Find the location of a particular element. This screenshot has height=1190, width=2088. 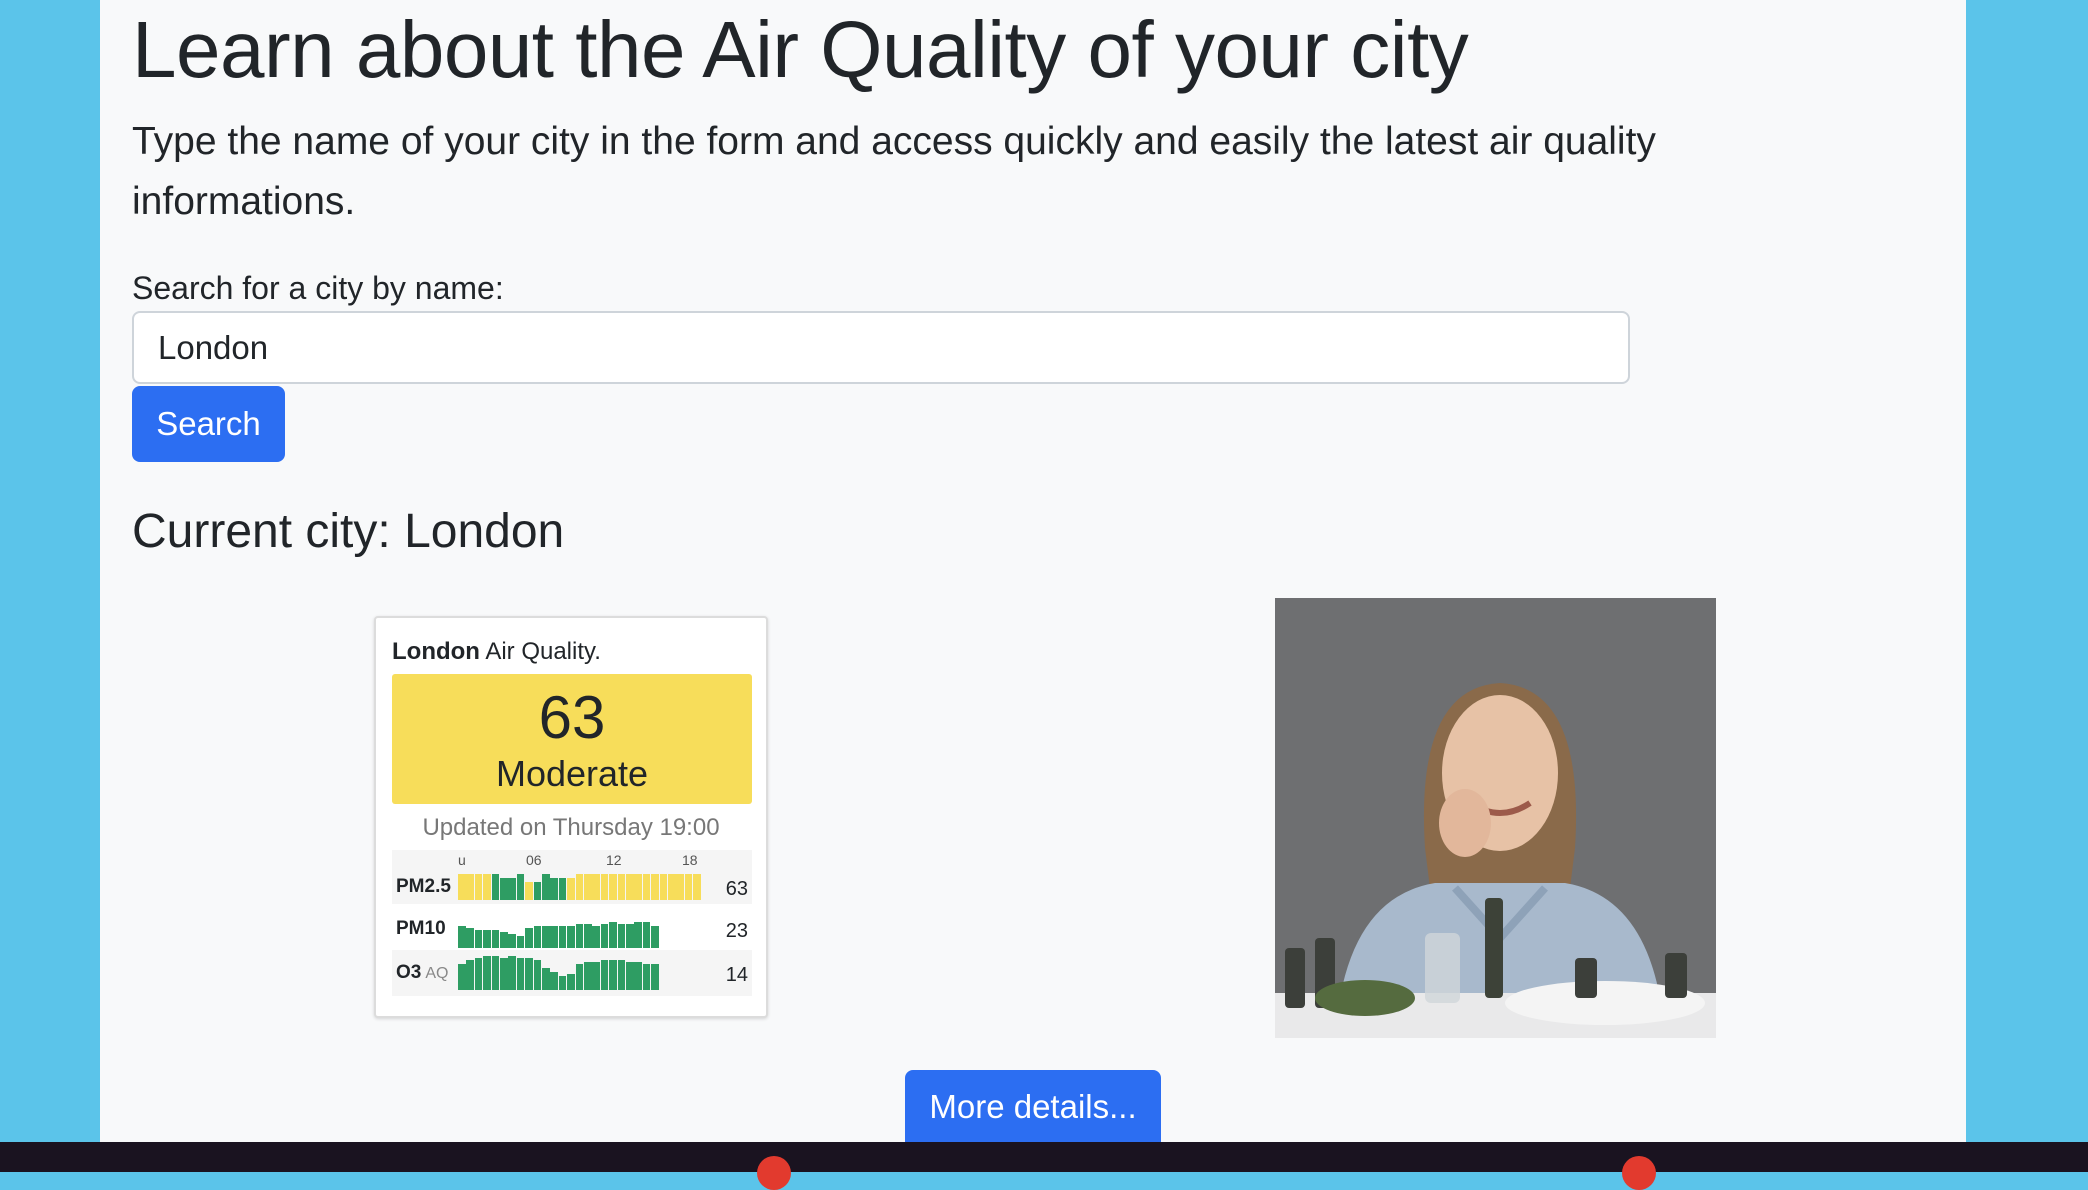

person-photo is located at coordinates (1495, 818).